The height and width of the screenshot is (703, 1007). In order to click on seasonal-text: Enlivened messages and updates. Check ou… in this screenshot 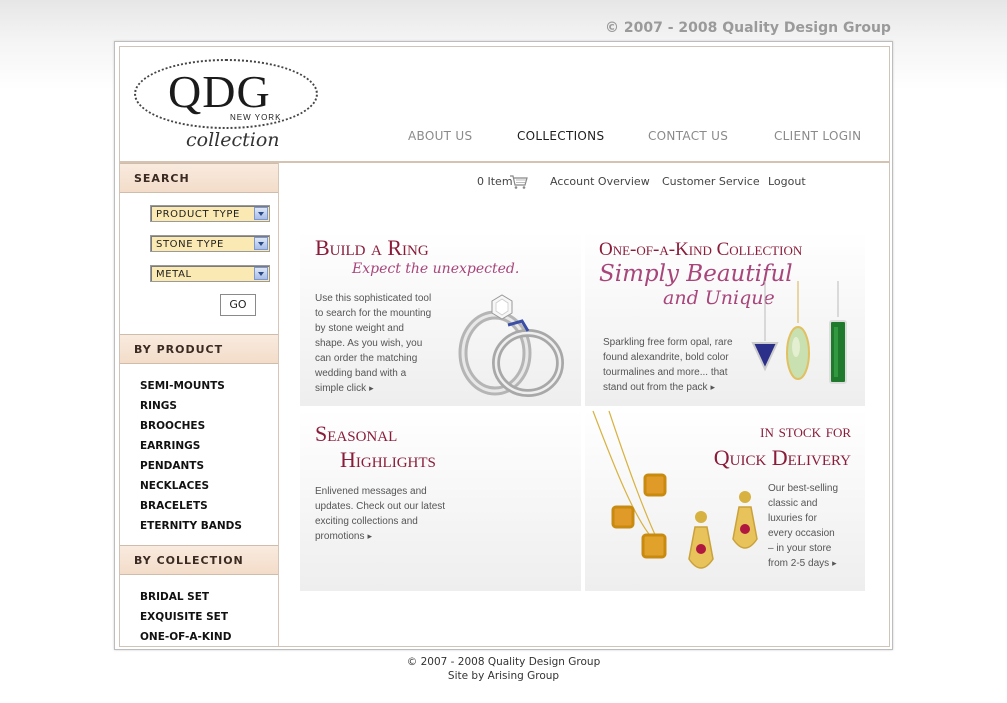, I will do `click(380, 514)`.